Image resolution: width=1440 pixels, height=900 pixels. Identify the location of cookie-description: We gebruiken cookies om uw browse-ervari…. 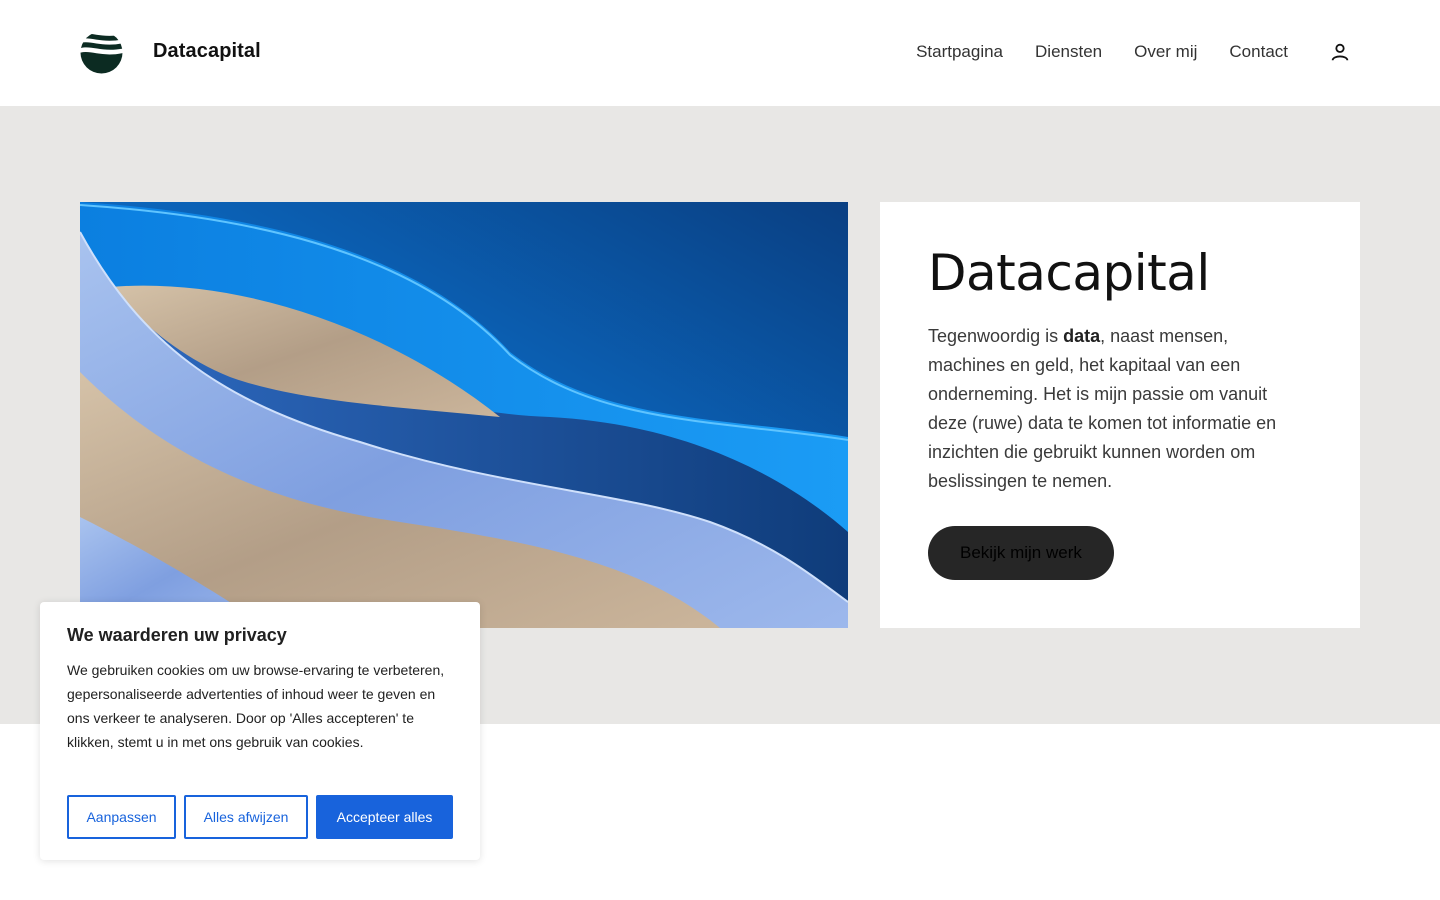
(256, 706).